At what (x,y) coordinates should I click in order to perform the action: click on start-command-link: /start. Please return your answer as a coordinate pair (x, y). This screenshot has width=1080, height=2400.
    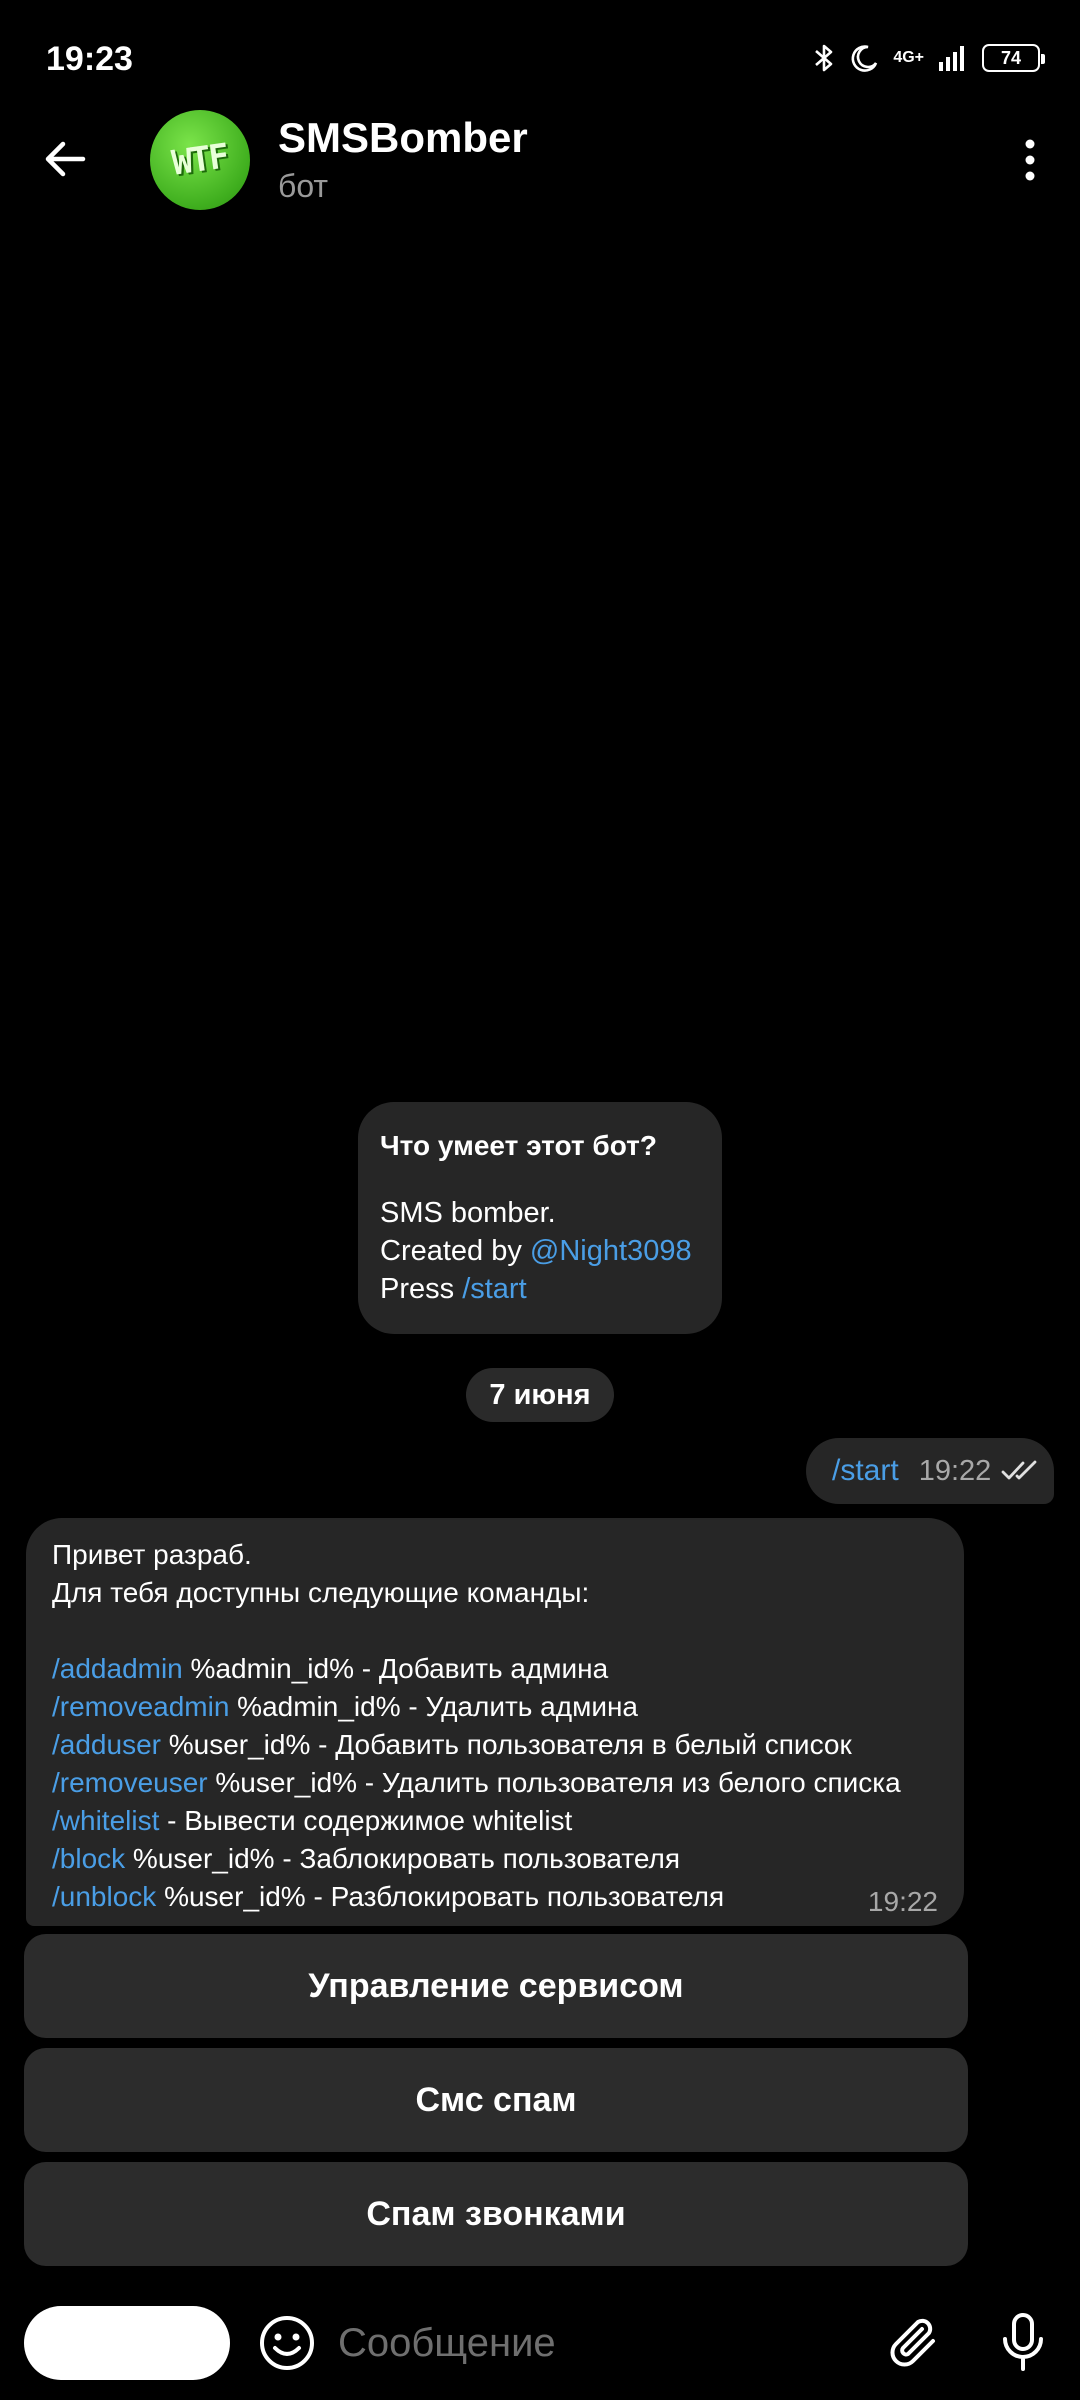
    Looking at the image, I should click on (494, 1289).